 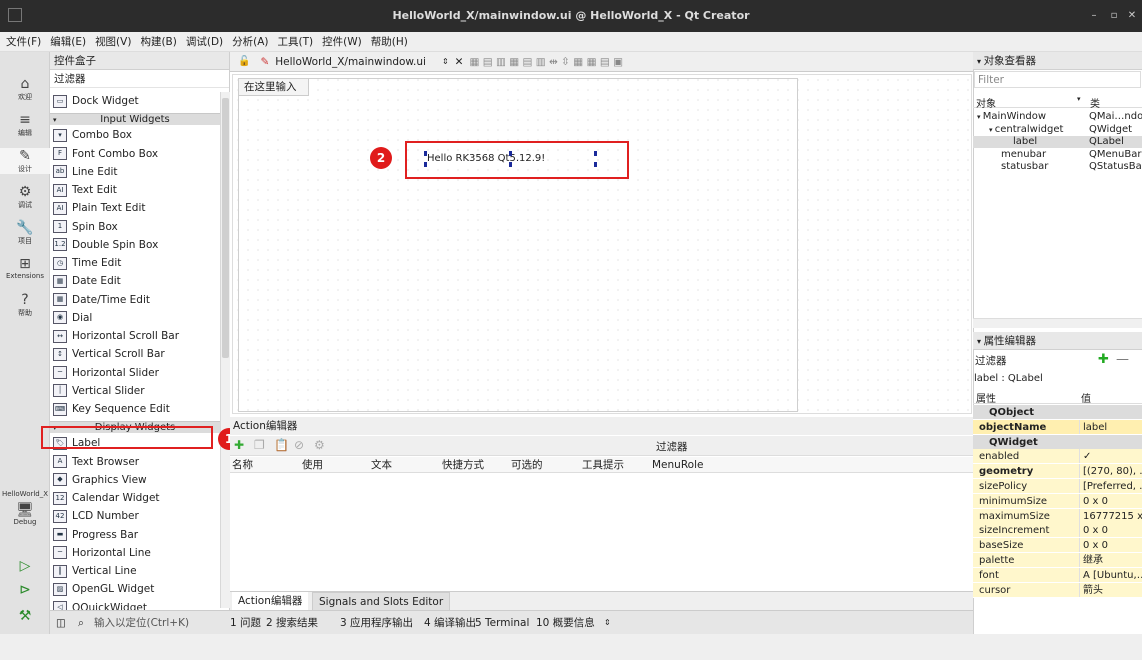 What do you see at coordinates (25, 89) in the screenshot?
I see `mode-button: ⌂ 欢迎` at bounding box center [25, 89].